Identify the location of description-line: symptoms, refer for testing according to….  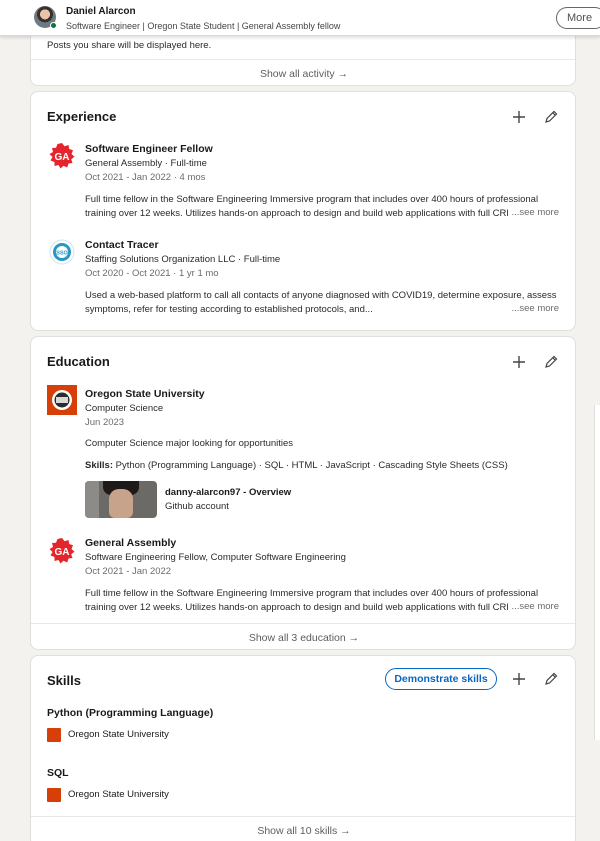
(229, 309).